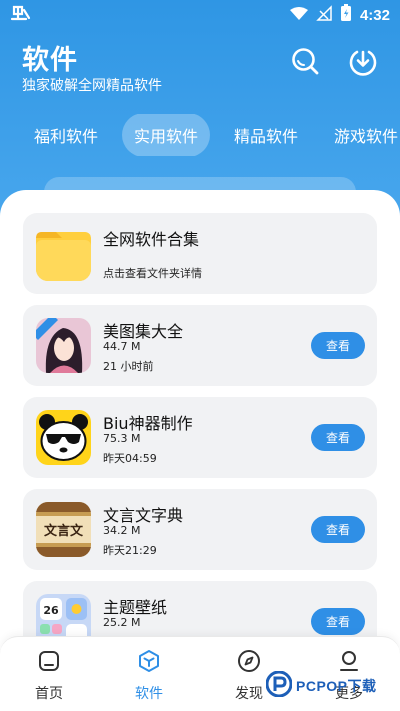 This screenshot has width=400, height=711. Describe the element at coordinates (148, 423) in the screenshot. I see `app-name: Biu神器制作` at that location.